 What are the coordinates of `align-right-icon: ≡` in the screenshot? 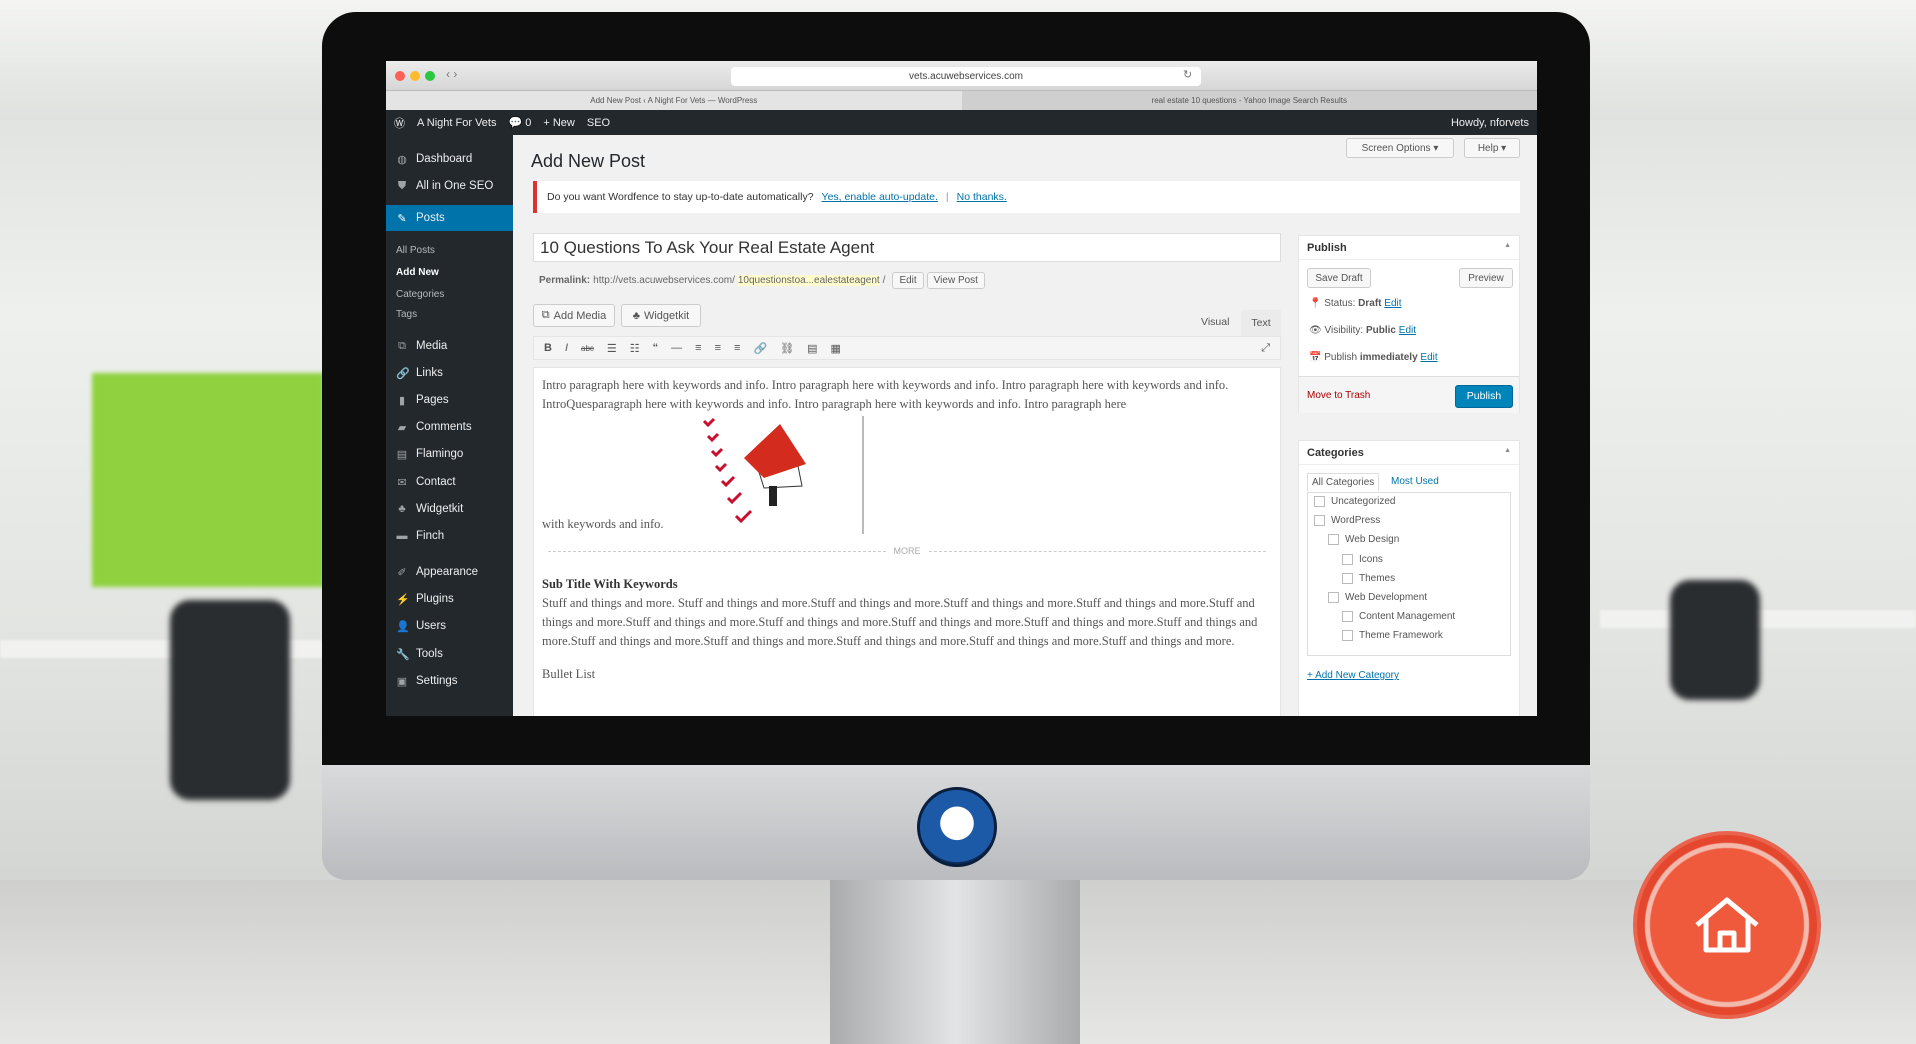 It's located at (737, 348).